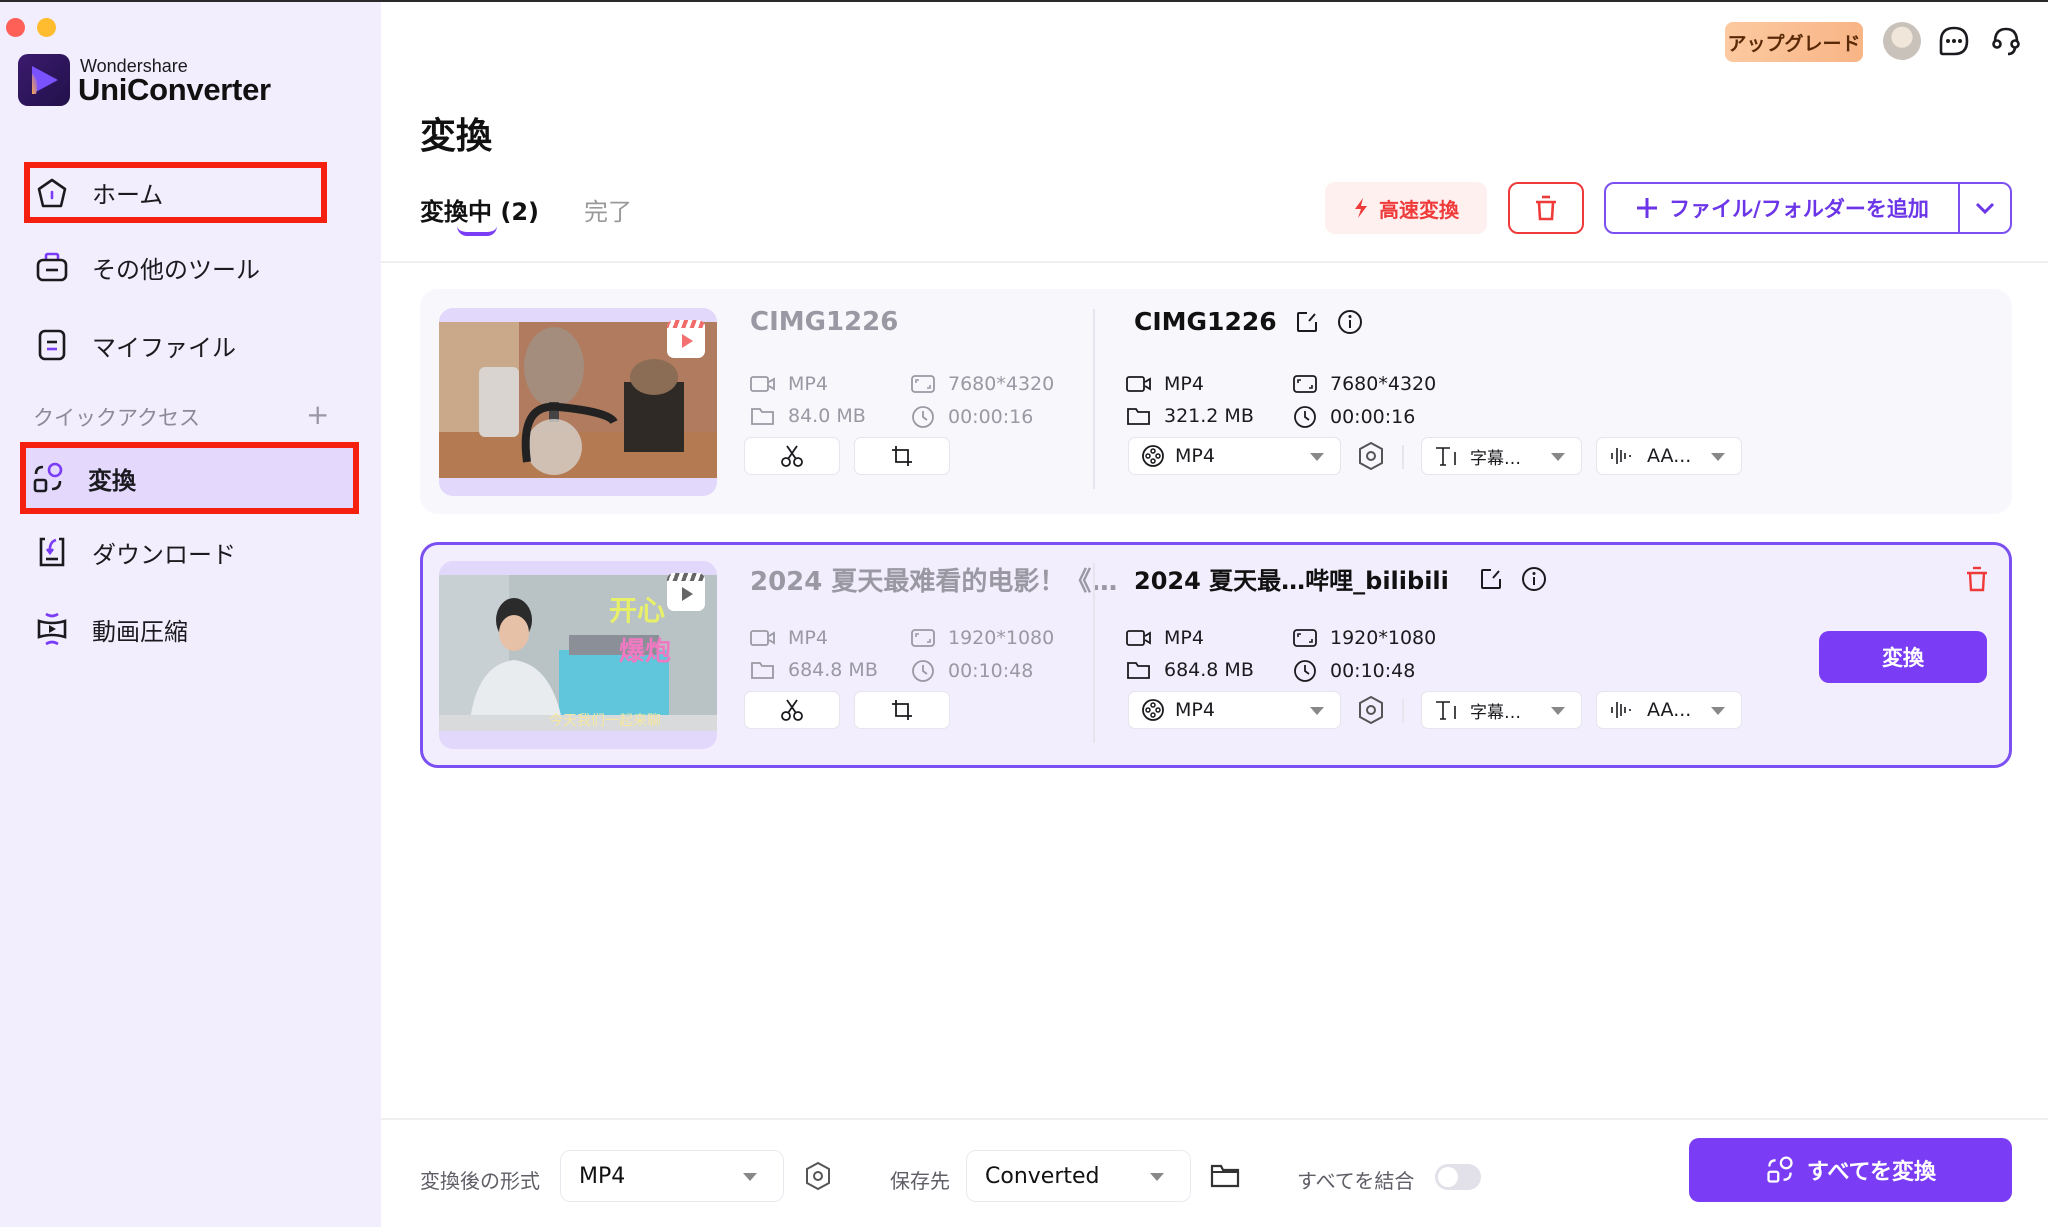  I want to click on scissors-icon, so click(792, 710).